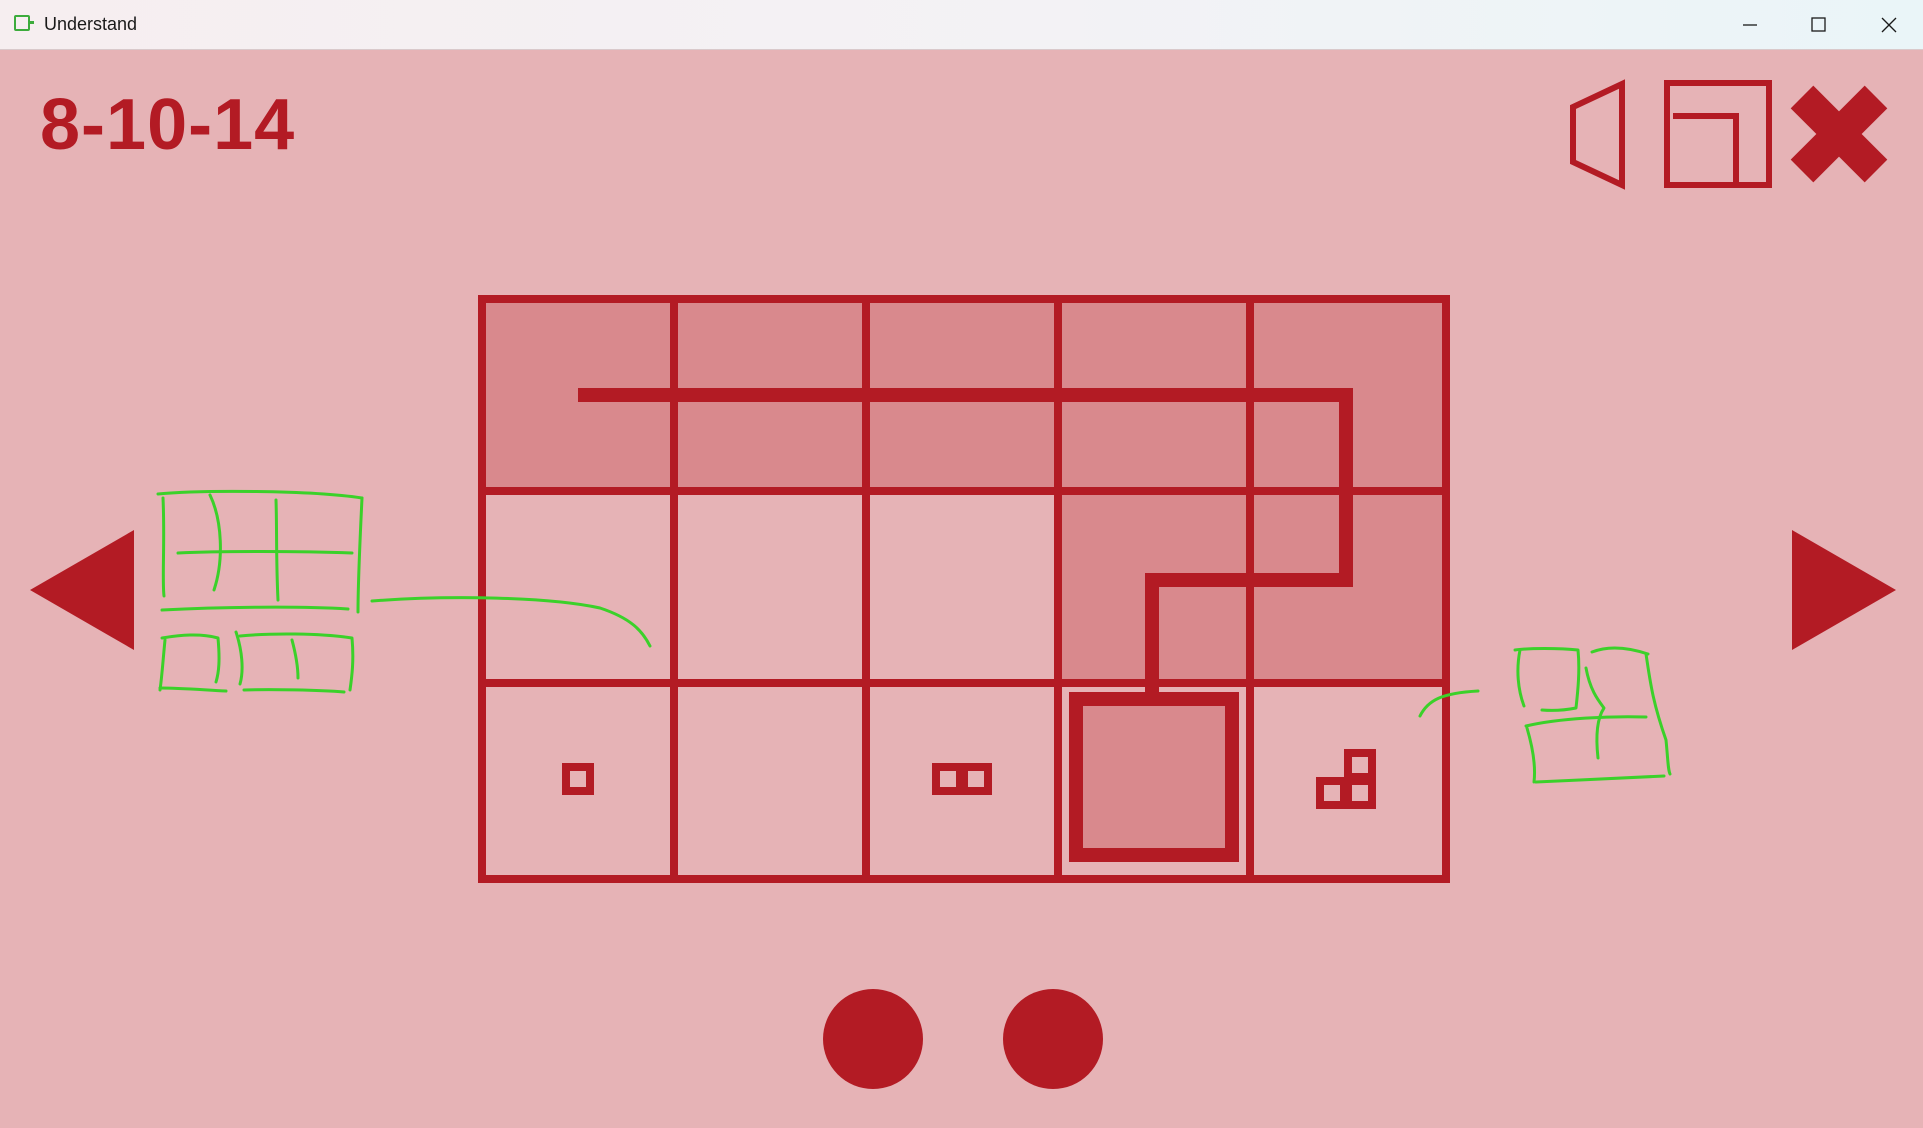 This screenshot has width=1923, height=1128. What do you see at coordinates (91, 24) in the screenshot?
I see `window-title: Understand` at bounding box center [91, 24].